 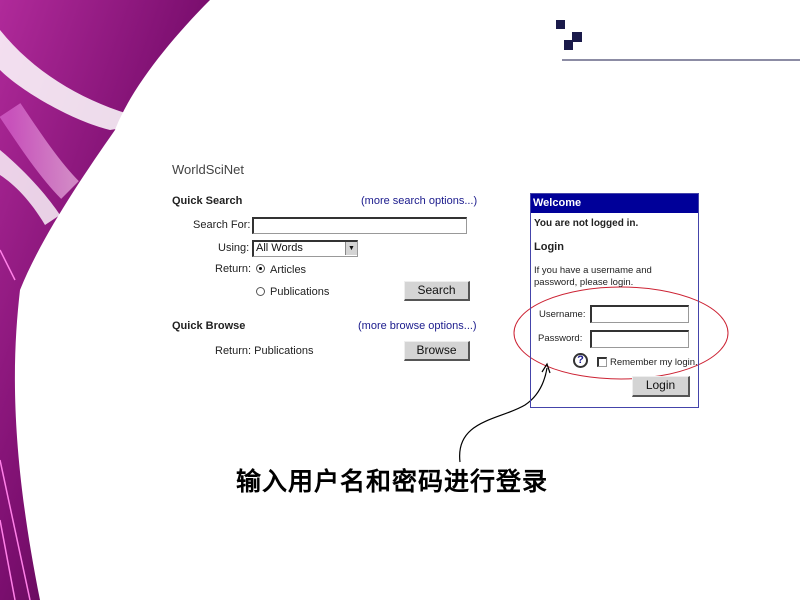 I want to click on return-label: Return:, so click(x=233, y=269).